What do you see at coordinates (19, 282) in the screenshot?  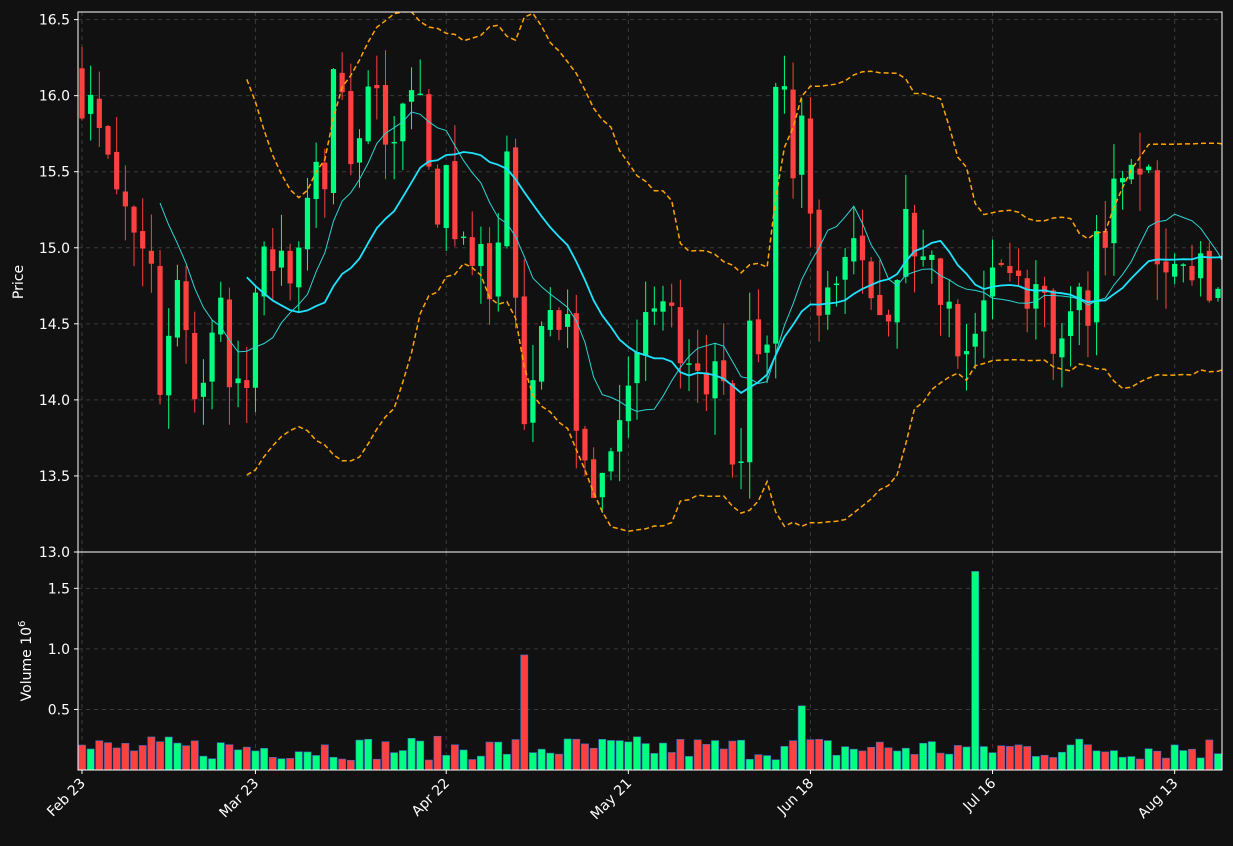 I see `price-axis-label: Price` at bounding box center [19, 282].